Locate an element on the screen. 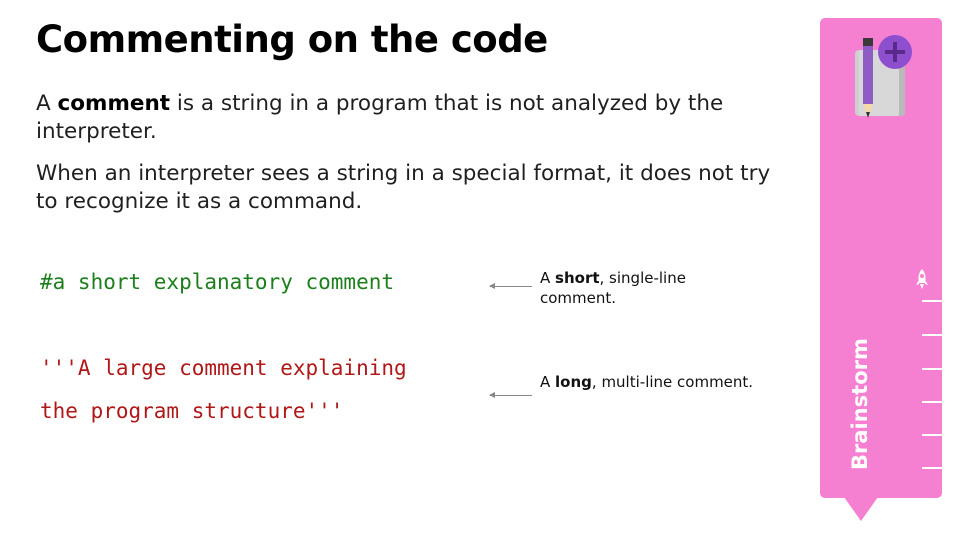  code-multi-line-comment-line-1: '''A large comment explaining is located at coordinates (223, 368).